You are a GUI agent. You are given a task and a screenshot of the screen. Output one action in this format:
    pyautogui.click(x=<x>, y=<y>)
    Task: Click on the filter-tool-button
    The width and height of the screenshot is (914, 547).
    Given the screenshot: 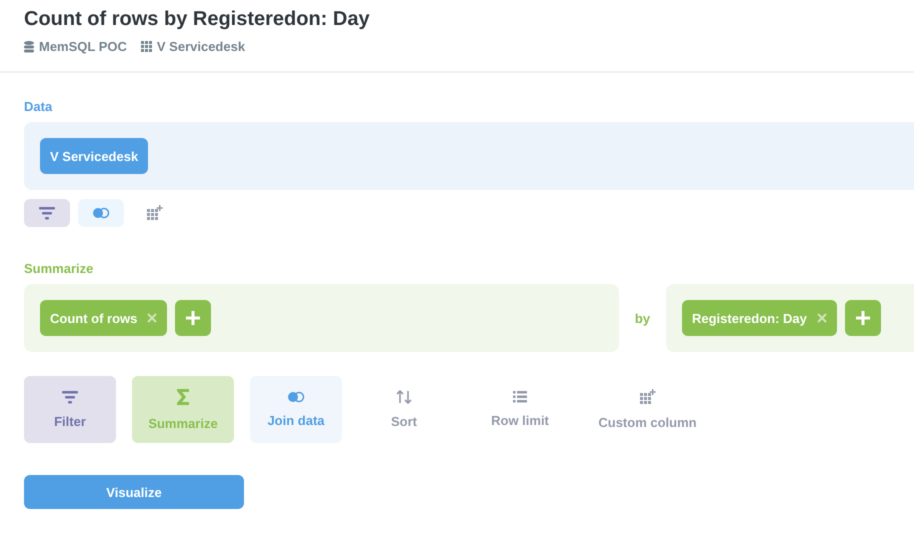 What is the action you would take?
    pyautogui.click(x=47, y=213)
    